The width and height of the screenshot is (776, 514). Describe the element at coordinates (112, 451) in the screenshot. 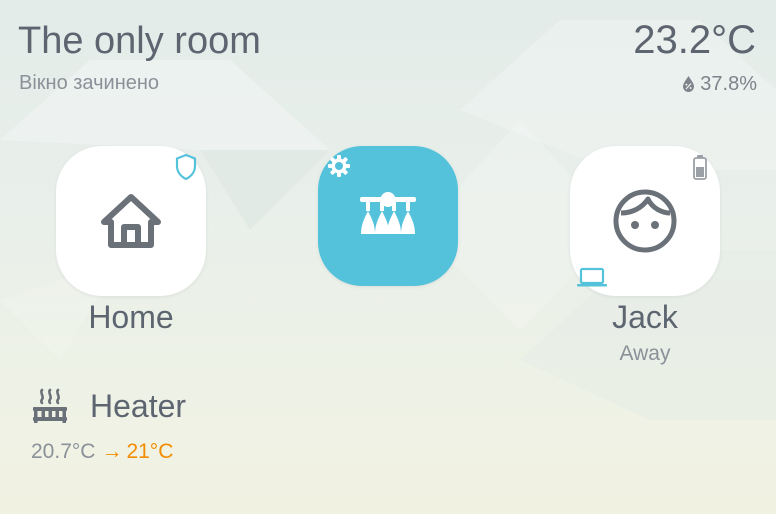

I see `heater-arrow: →` at that location.